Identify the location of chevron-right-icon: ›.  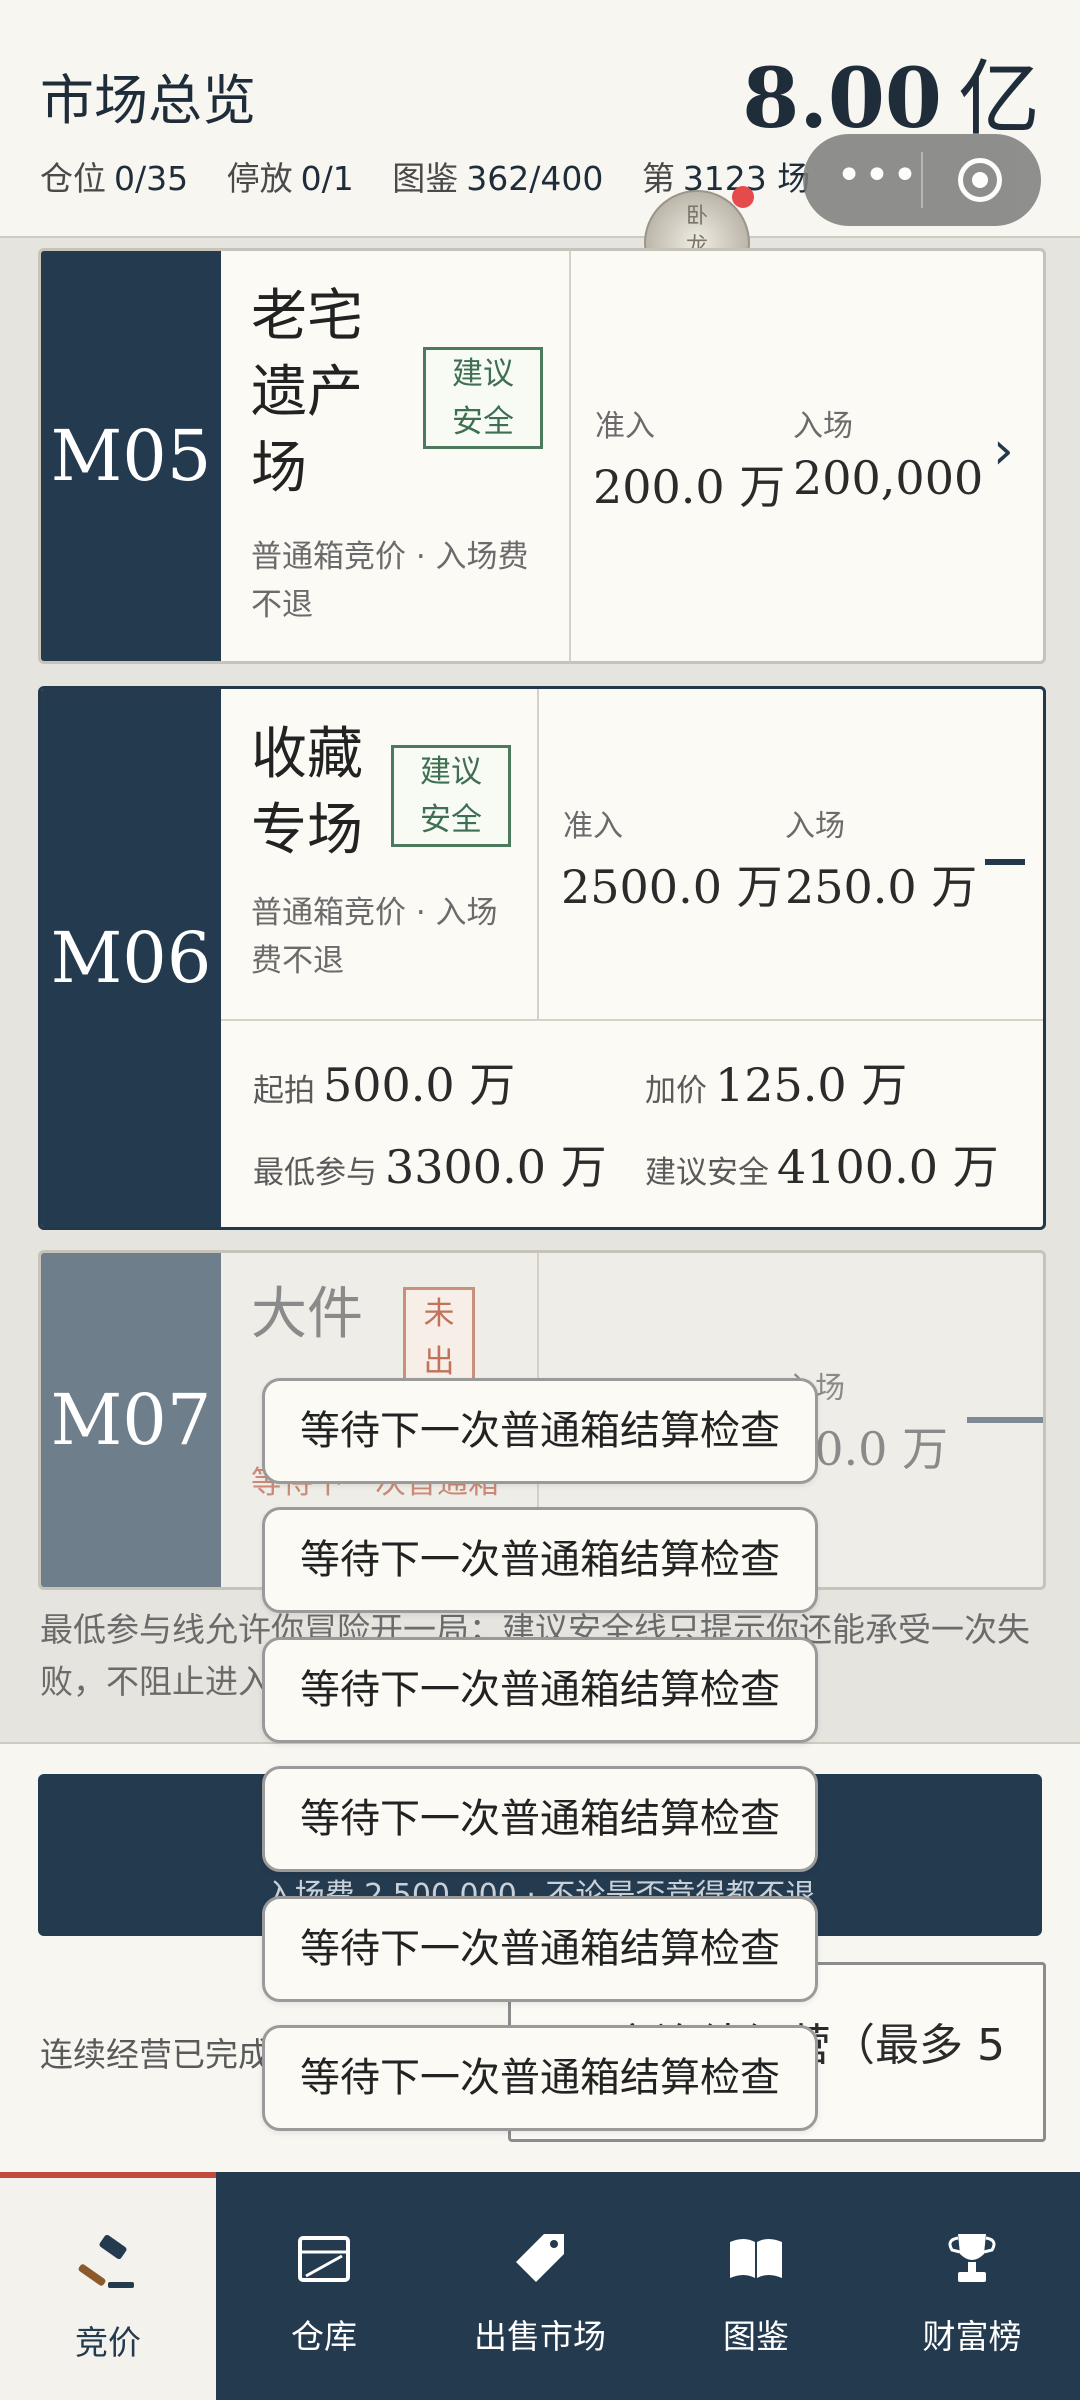
(1003, 451).